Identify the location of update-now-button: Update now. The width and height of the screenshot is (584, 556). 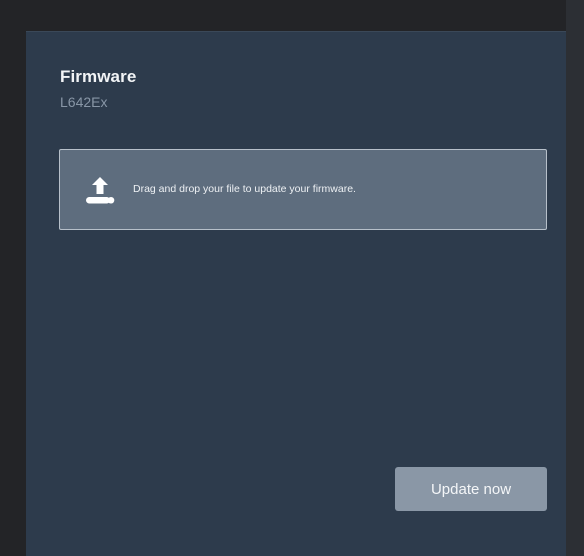
(471, 489).